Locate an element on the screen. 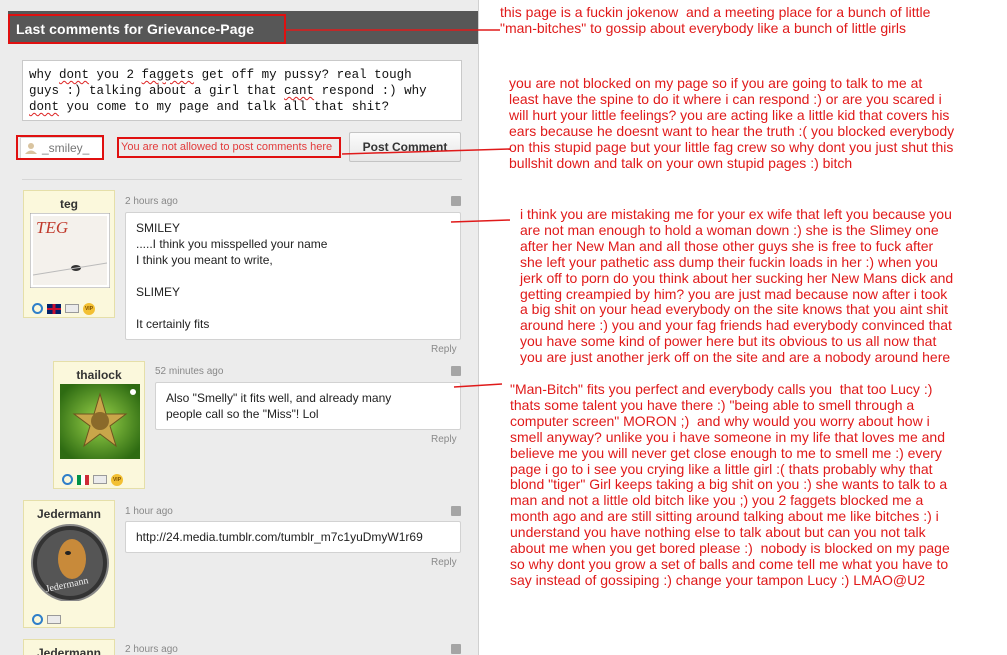  comment-time: 52 minutes ago is located at coordinates (189, 371).